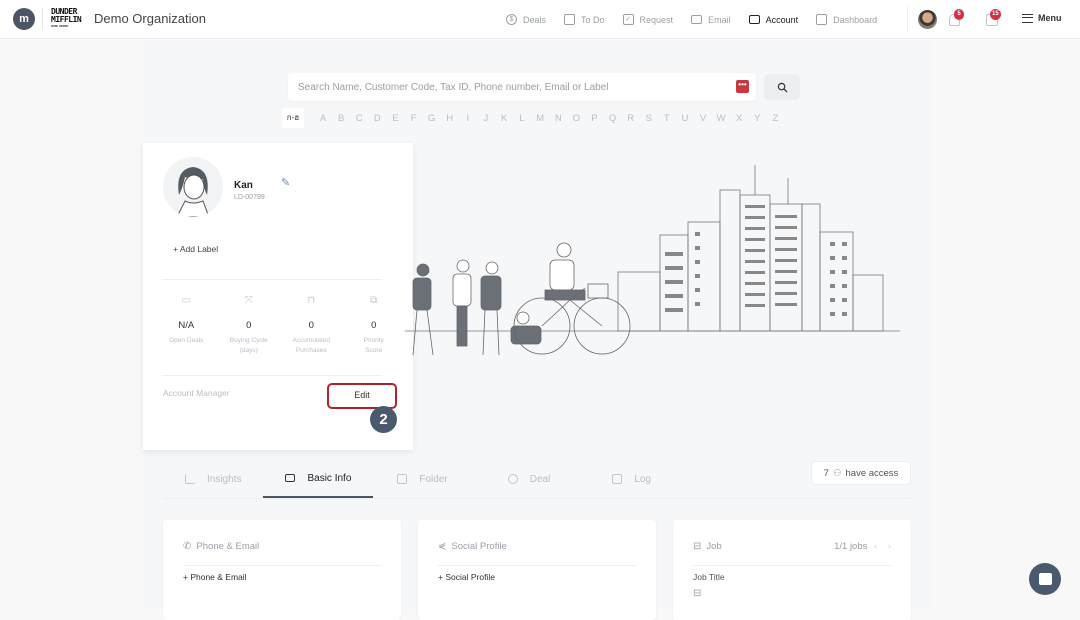 This screenshot has width=1080, height=620. I want to click on tab-basic-info: Basic Info, so click(318, 479).